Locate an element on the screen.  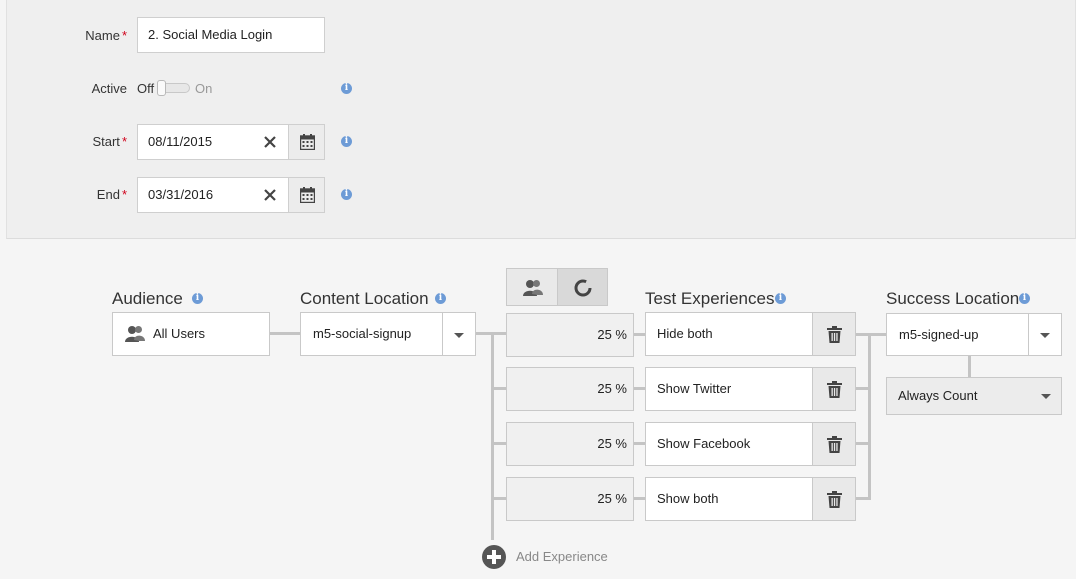
content-location-value: m5-social-signup is located at coordinates (362, 333).